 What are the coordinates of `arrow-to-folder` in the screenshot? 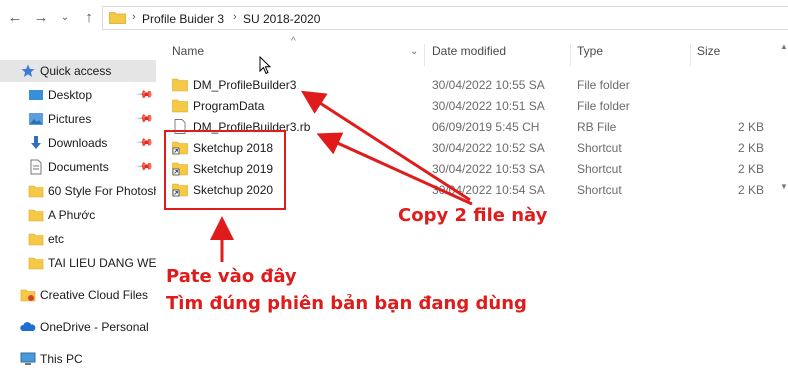 It's located at (385, 146).